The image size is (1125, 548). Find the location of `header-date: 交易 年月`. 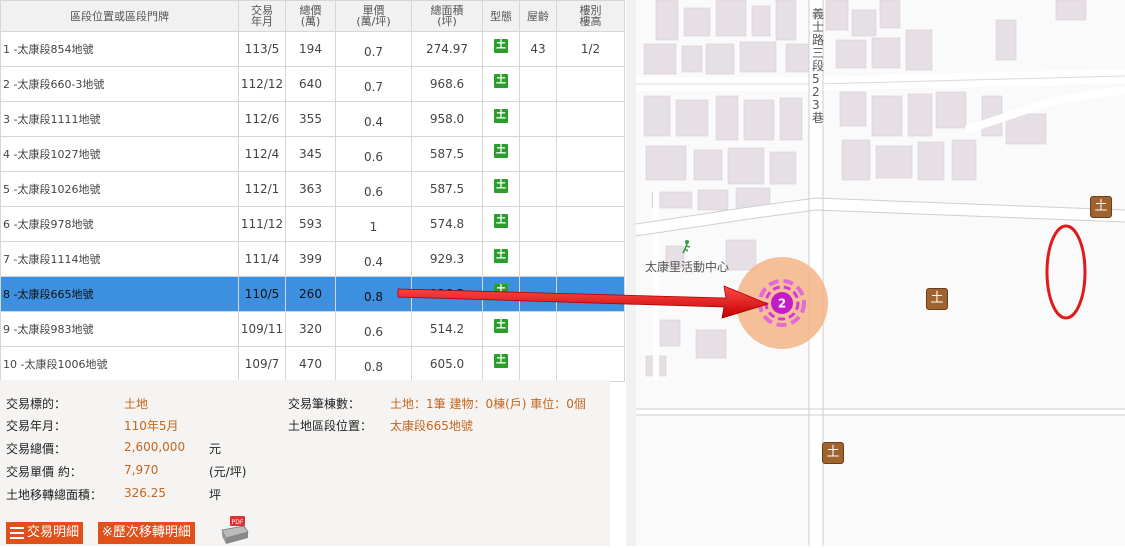

header-date: 交易 年月 is located at coordinates (262, 16).